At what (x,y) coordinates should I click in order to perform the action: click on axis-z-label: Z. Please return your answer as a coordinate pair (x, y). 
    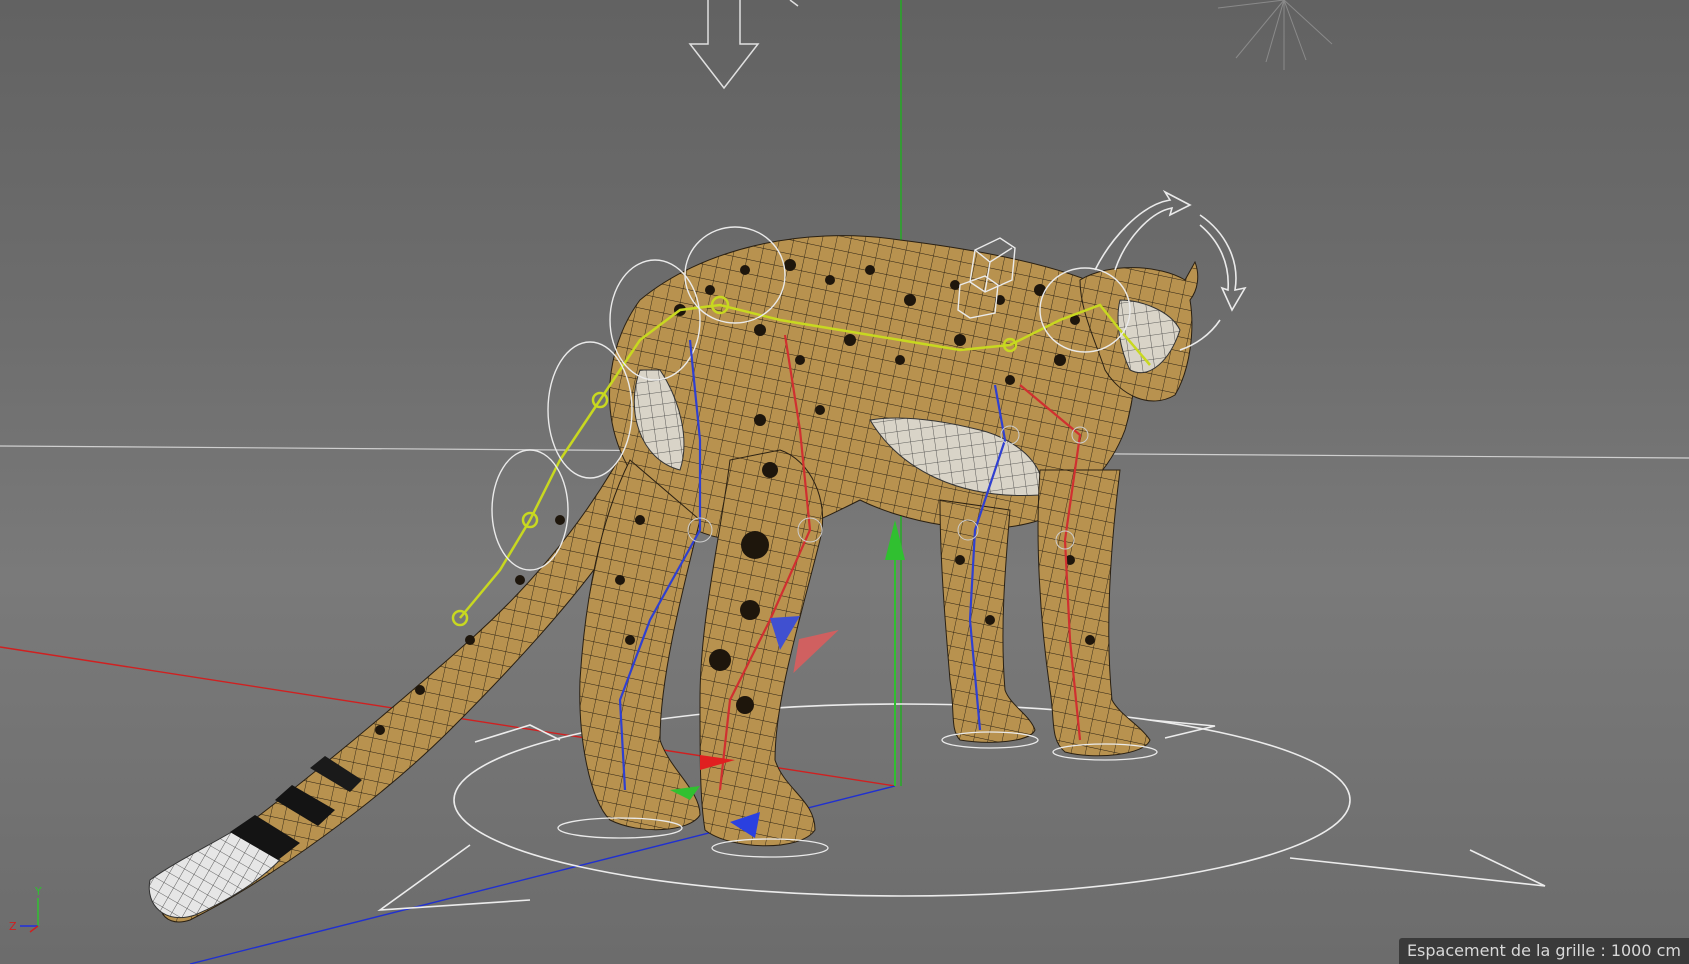
    Looking at the image, I should click on (13, 926).